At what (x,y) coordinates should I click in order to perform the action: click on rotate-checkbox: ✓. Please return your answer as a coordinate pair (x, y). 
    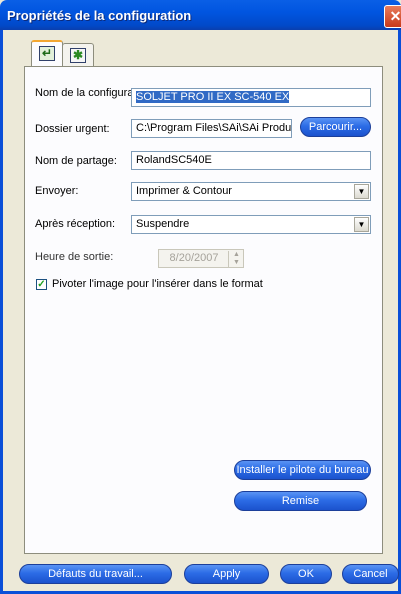
    Looking at the image, I should click on (41, 284).